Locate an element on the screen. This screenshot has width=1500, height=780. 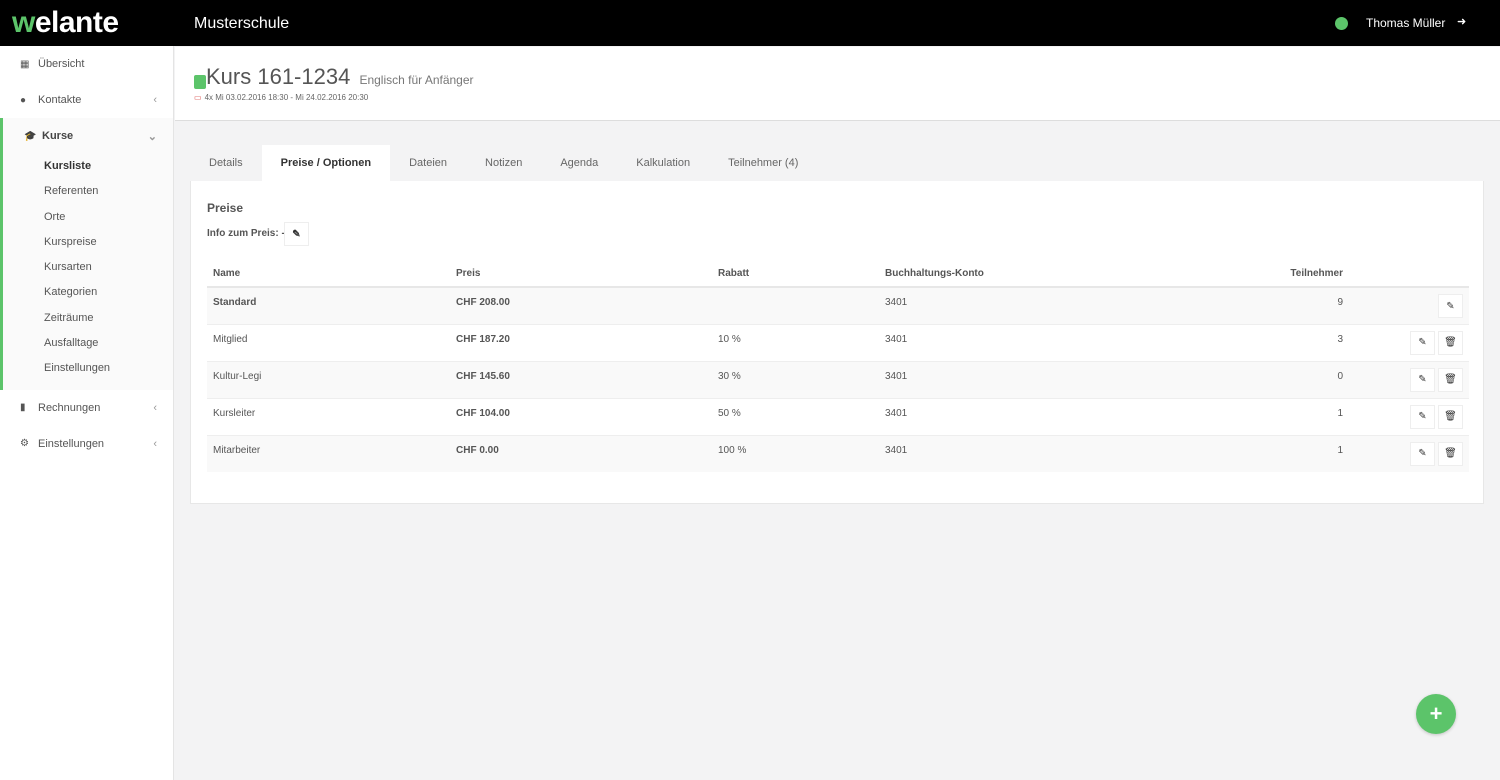
sidebar-sub-kurspreise: Kurspreise is located at coordinates (88, 242).